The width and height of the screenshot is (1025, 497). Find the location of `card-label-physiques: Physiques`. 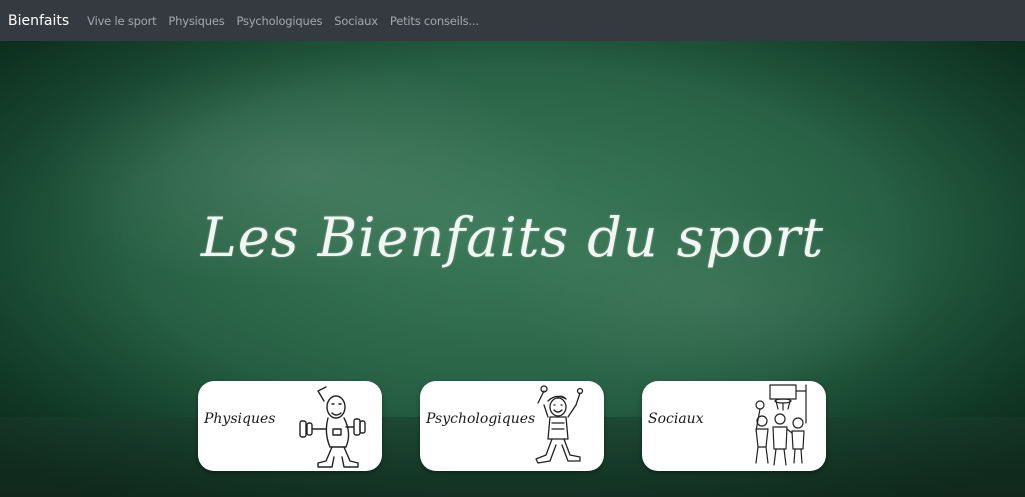

card-label-physiques: Physiques is located at coordinates (240, 419).